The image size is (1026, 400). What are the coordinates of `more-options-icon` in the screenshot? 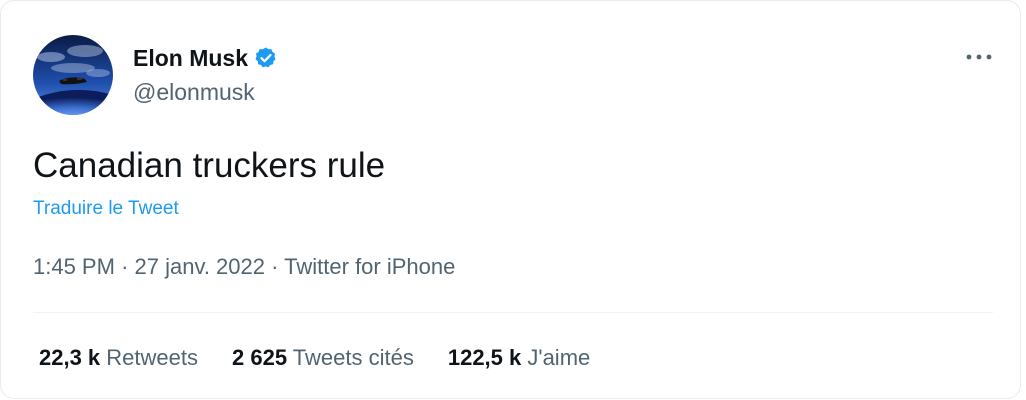 It's located at (979, 57).